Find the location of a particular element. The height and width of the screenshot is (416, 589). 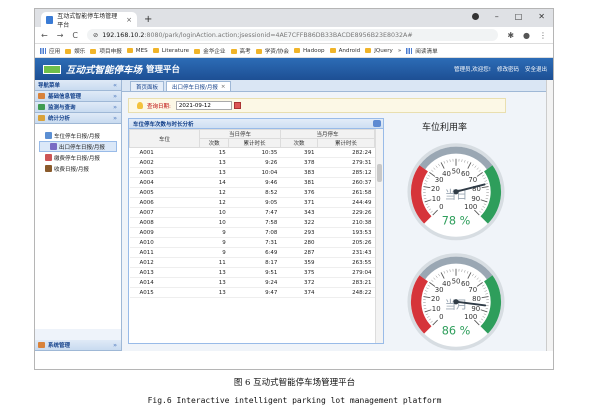

bookmark-item: Hadoop is located at coordinates (309, 50).